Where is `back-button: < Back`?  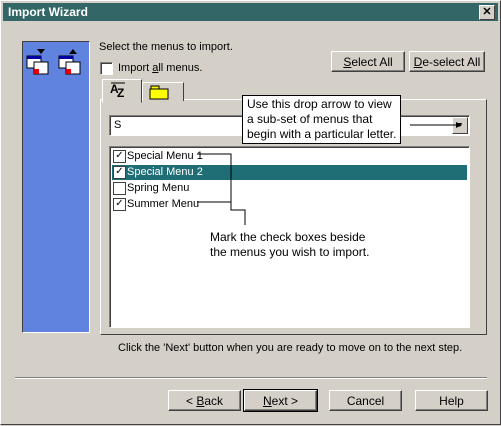 back-button: < Back is located at coordinates (204, 400).